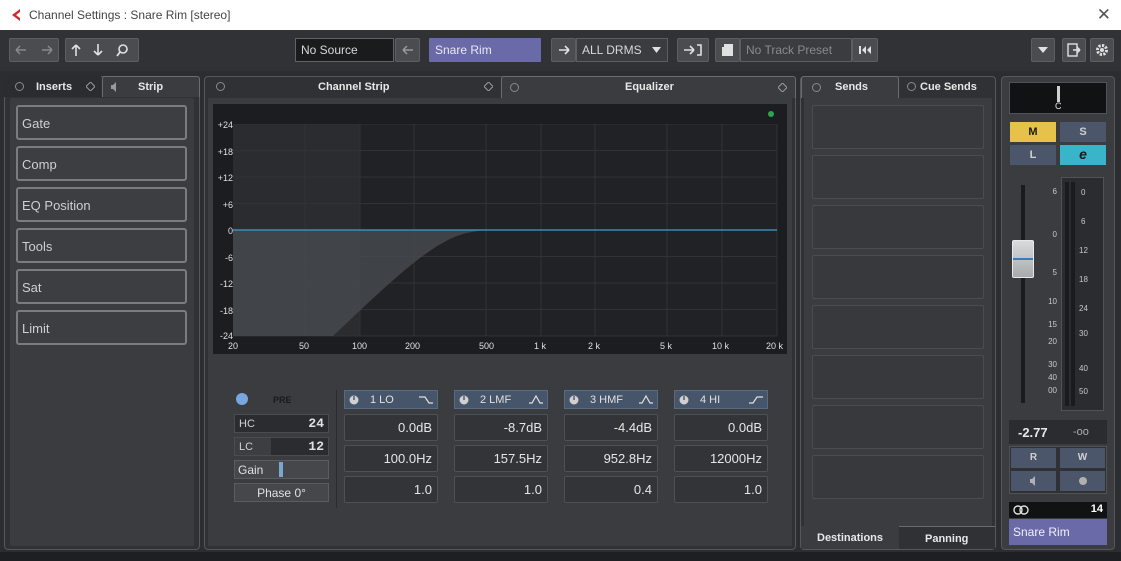 This screenshot has width=1121, height=561. Describe the element at coordinates (130, 15) in the screenshot. I see `window-title: Channel Settings : Snare Rim [stereo]` at that location.